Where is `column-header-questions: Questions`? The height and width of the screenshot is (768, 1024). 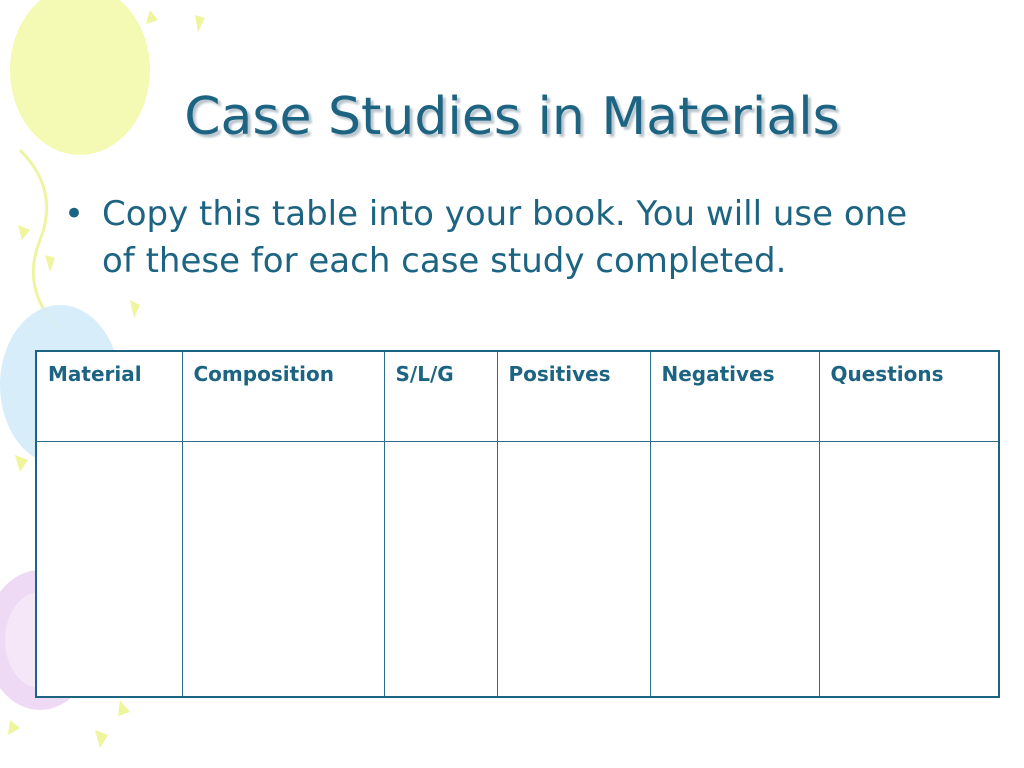
column-header-questions: Questions is located at coordinates (909, 396).